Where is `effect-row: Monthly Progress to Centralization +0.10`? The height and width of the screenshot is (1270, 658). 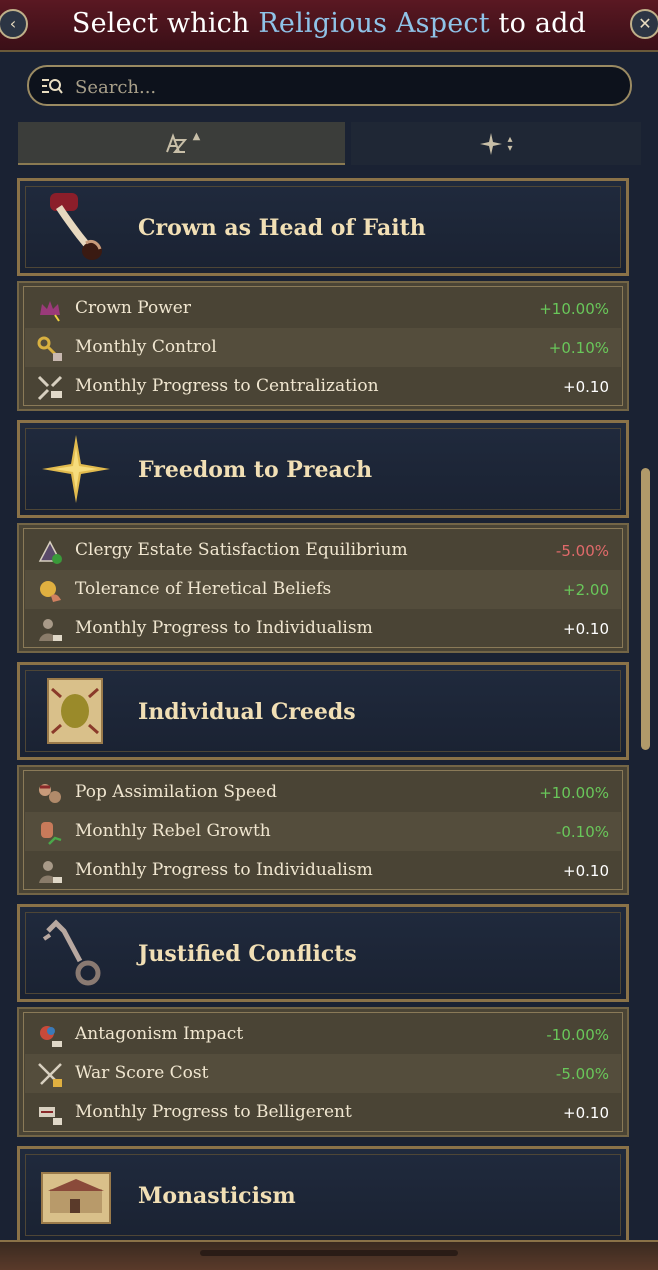
effect-row: Monthly Progress to Centralization +0.10 is located at coordinates (323, 386).